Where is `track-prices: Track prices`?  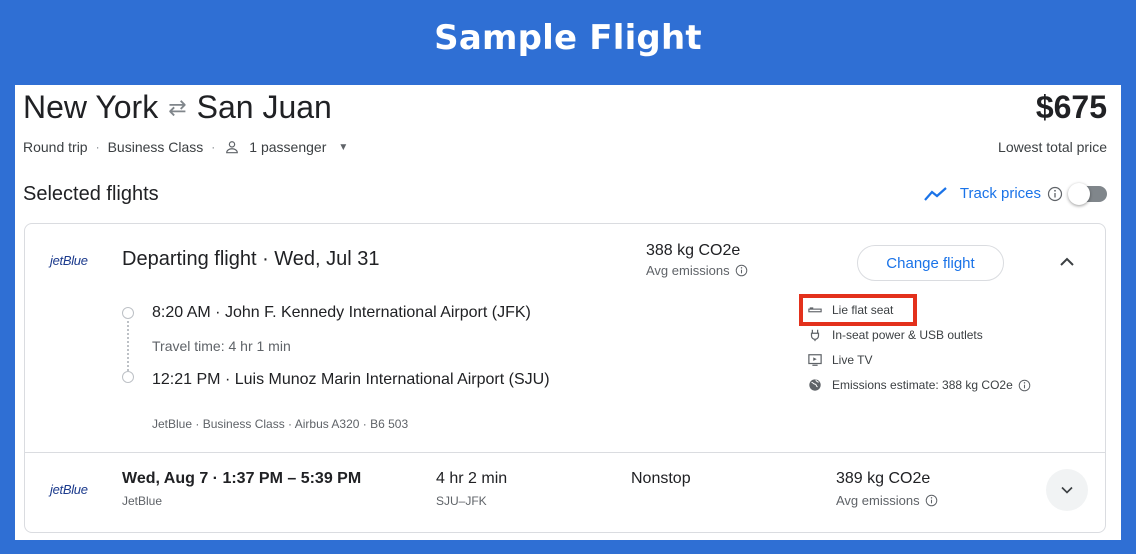
track-prices: Track prices is located at coordinates (1015, 193).